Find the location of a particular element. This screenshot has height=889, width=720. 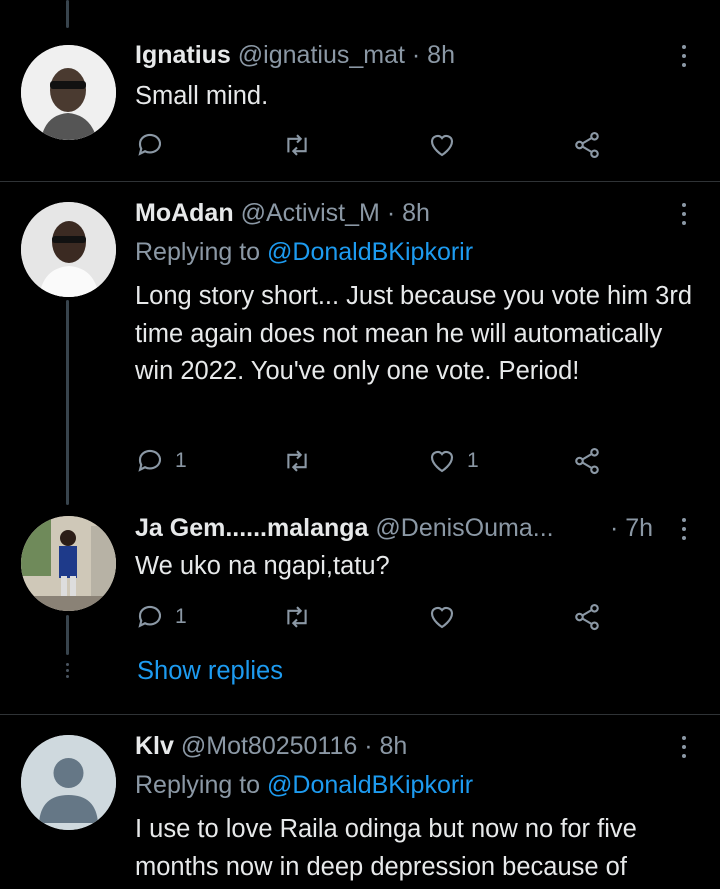

reply-button is located at coordinates (155, 145).